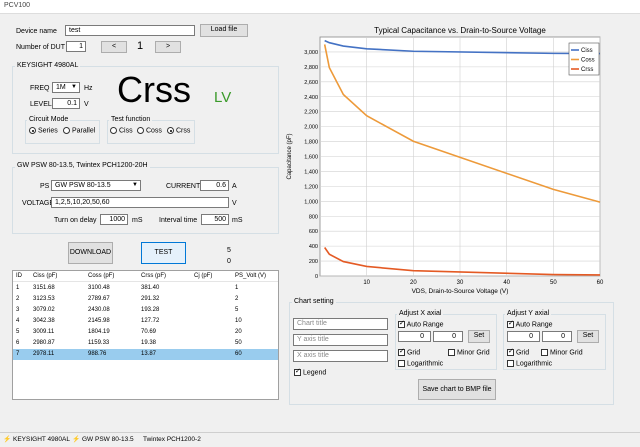 Image resolution: width=640 pixels, height=447 pixels. I want to click on y-log-box, so click(510, 363).